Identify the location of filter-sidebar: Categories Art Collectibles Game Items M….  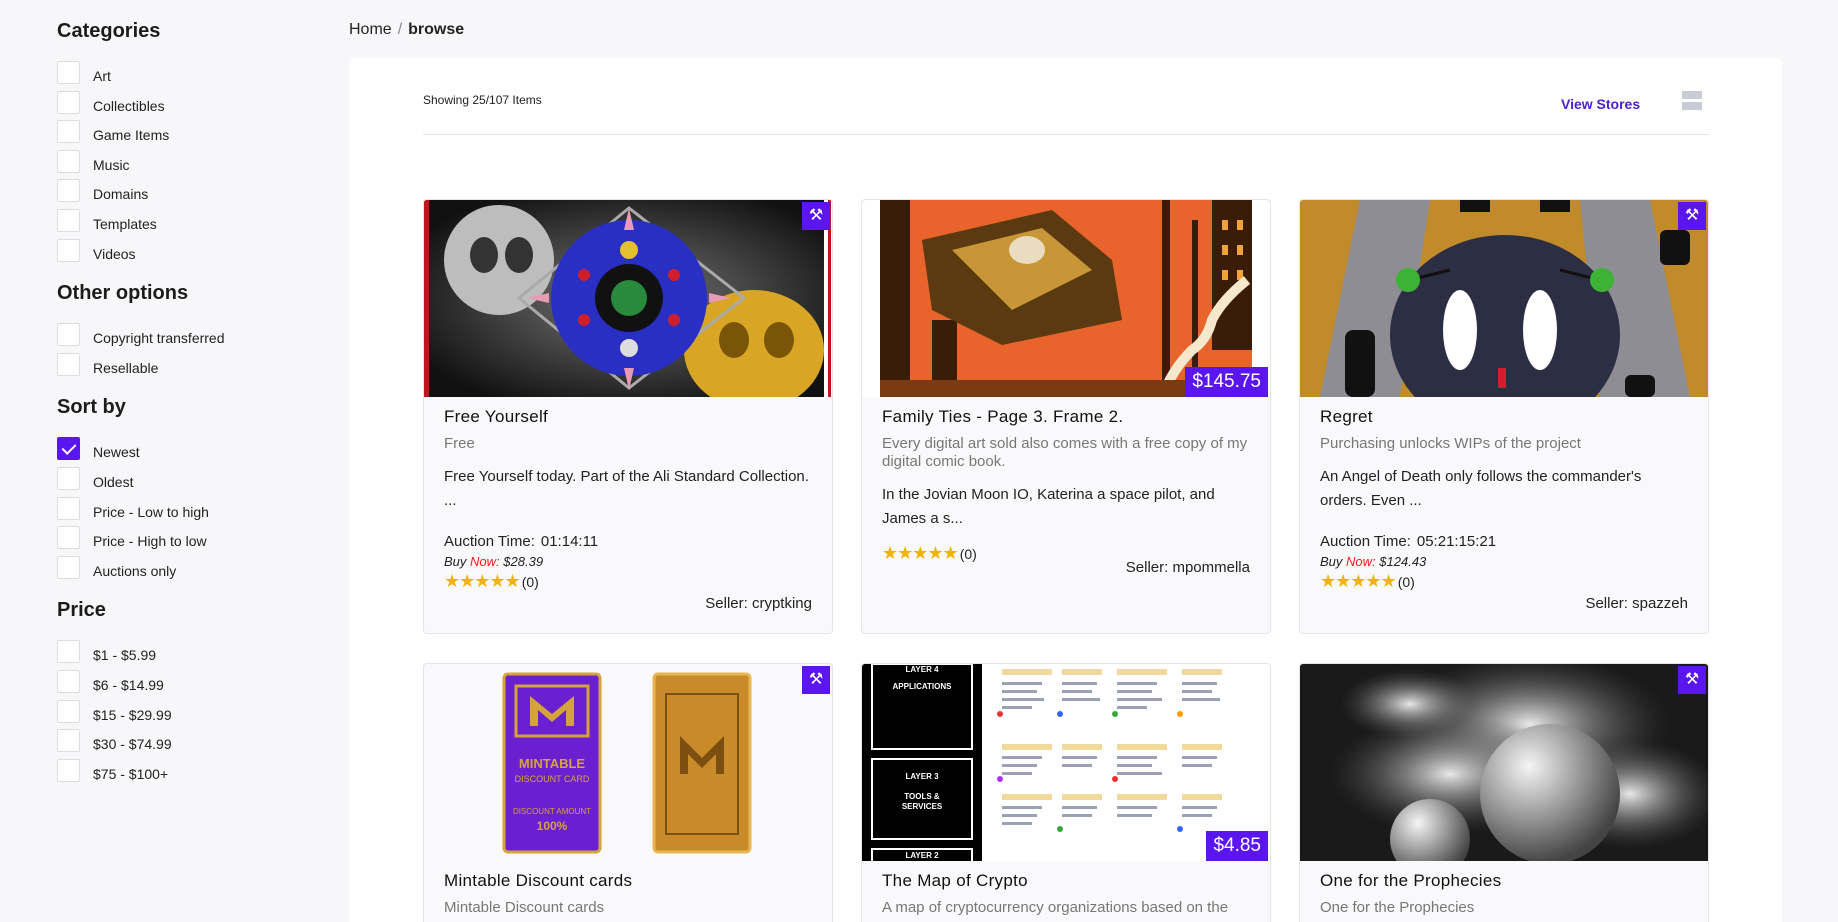
(187, 411).